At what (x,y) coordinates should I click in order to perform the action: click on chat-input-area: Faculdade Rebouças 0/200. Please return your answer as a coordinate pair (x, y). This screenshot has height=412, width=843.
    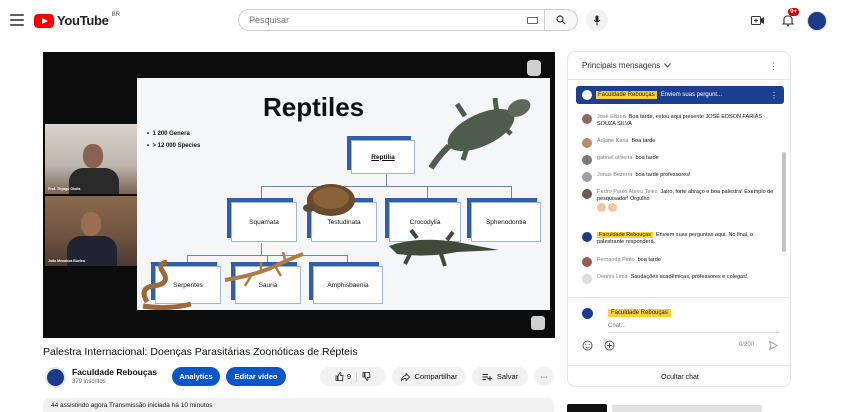
    Looking at the image, I should click on (679, 331).